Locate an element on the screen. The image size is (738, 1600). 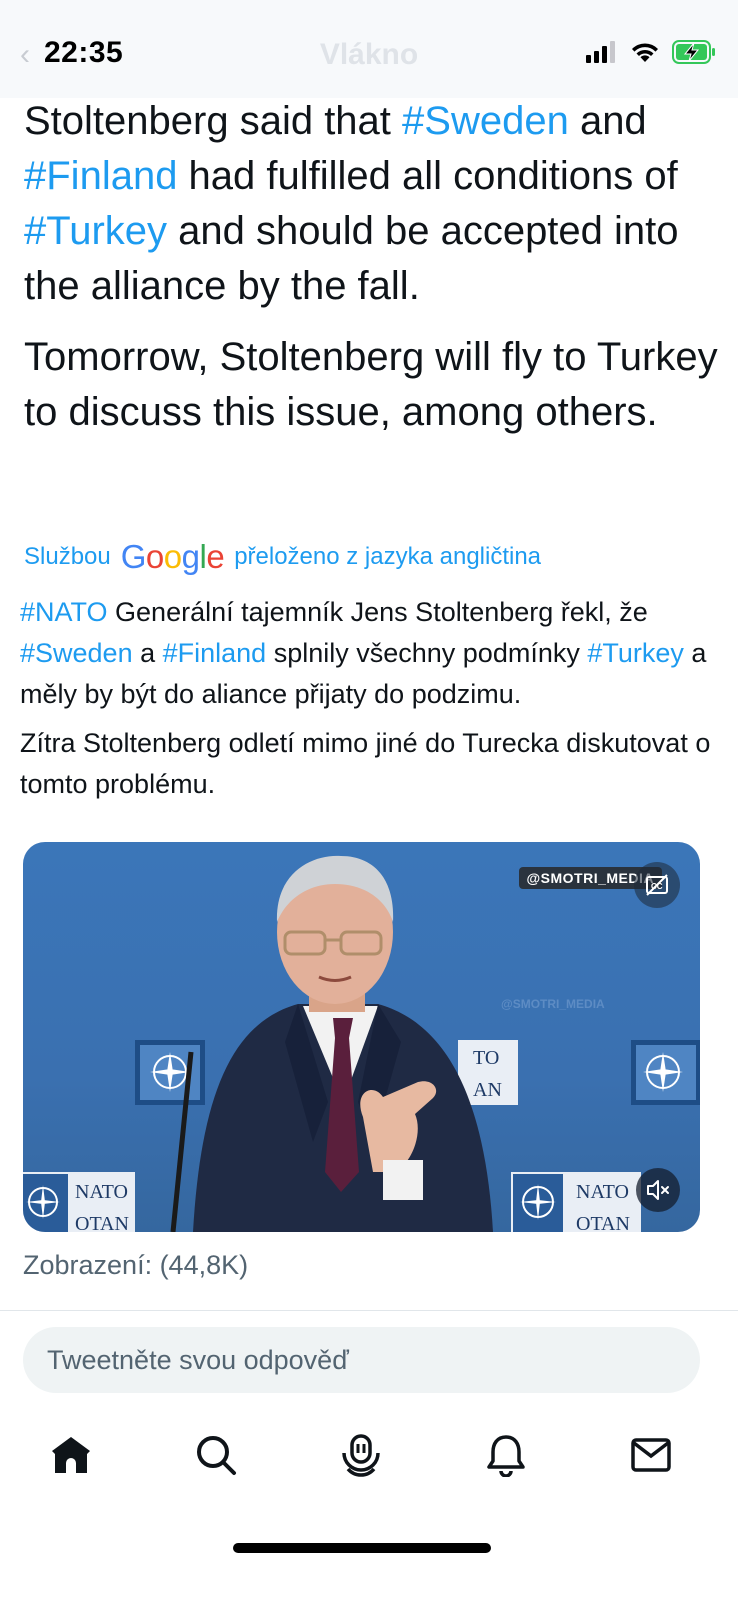
tab-home is located at coordinates (71, 1455).